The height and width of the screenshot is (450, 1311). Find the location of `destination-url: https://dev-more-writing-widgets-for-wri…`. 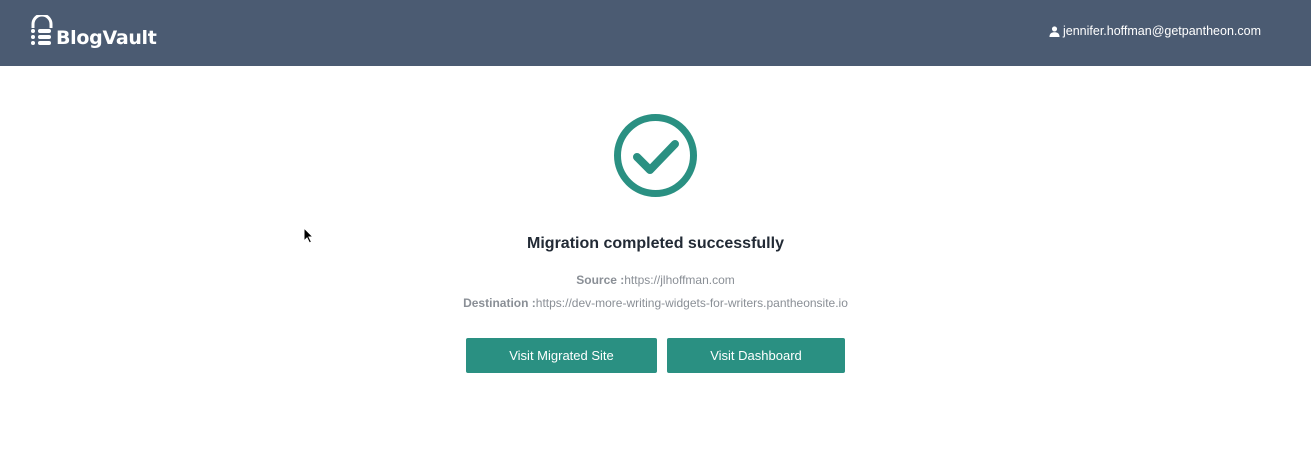

destination-url: https://dev-more-writing-widgets-for-wri… is located at coordinates (691, 303).